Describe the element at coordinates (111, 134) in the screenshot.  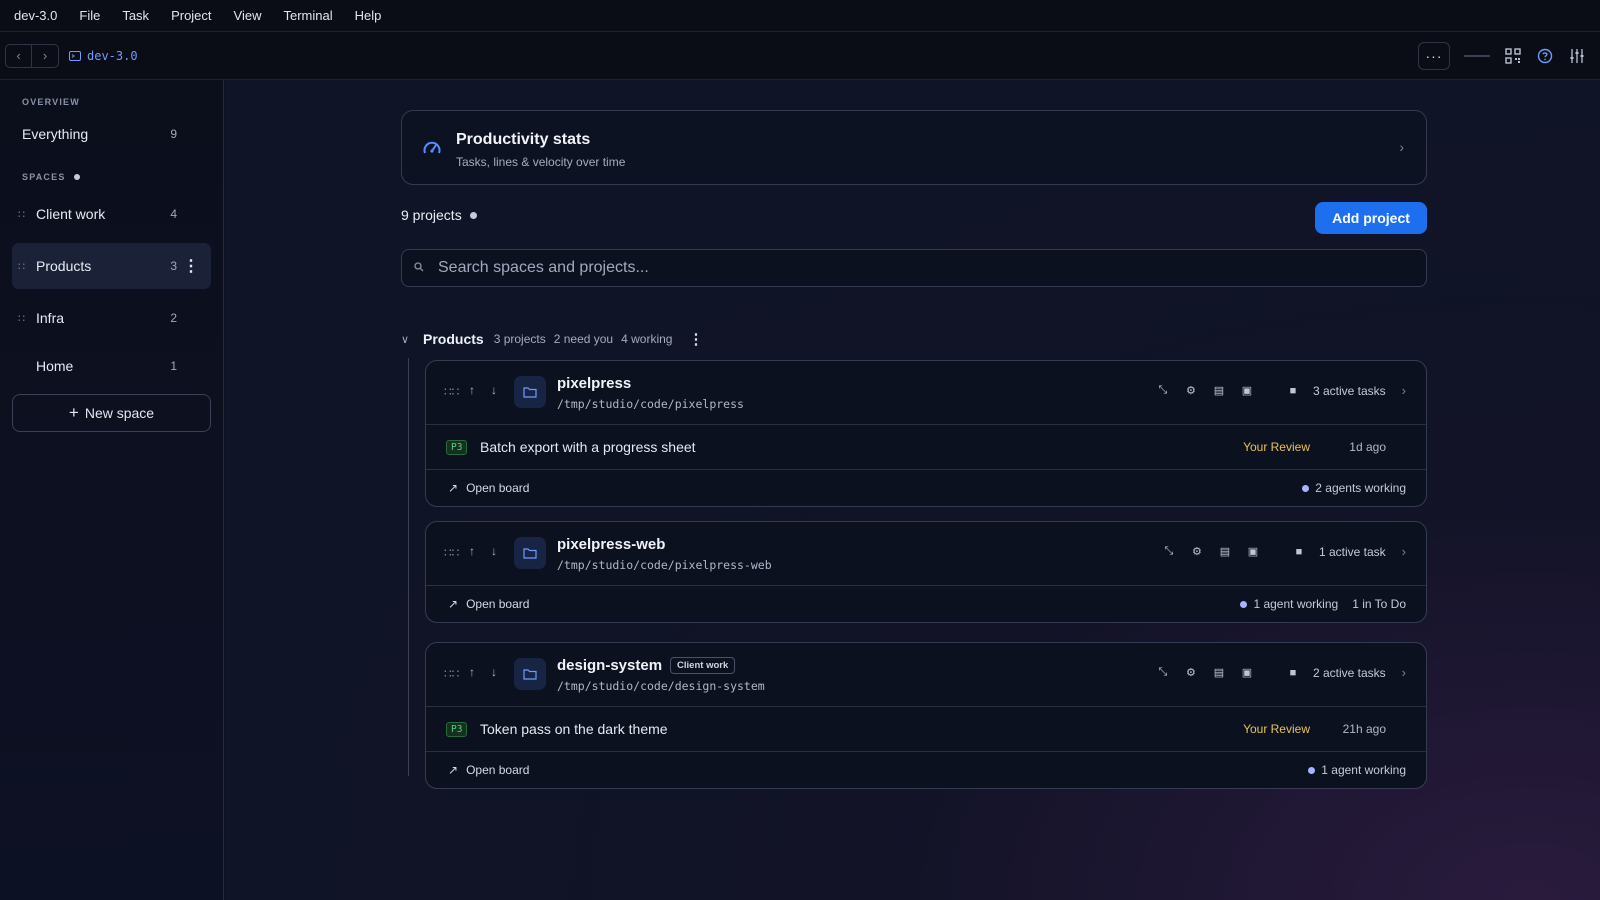
I see `sidebar-item-everything: Everything 9` at that location.